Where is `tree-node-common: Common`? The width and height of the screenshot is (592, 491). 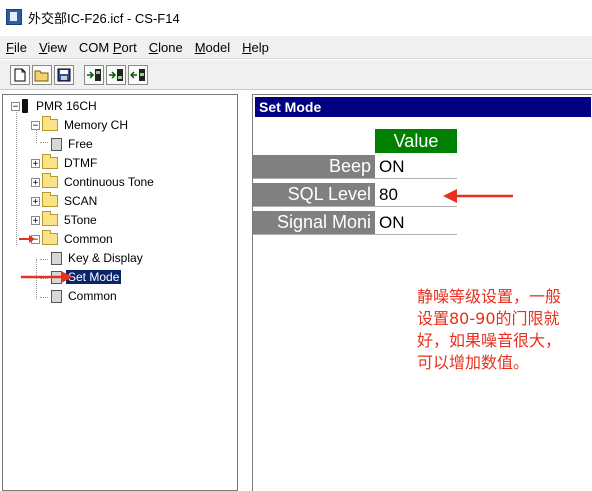 tree-node-common: Common is located at coordinates (85, 296).